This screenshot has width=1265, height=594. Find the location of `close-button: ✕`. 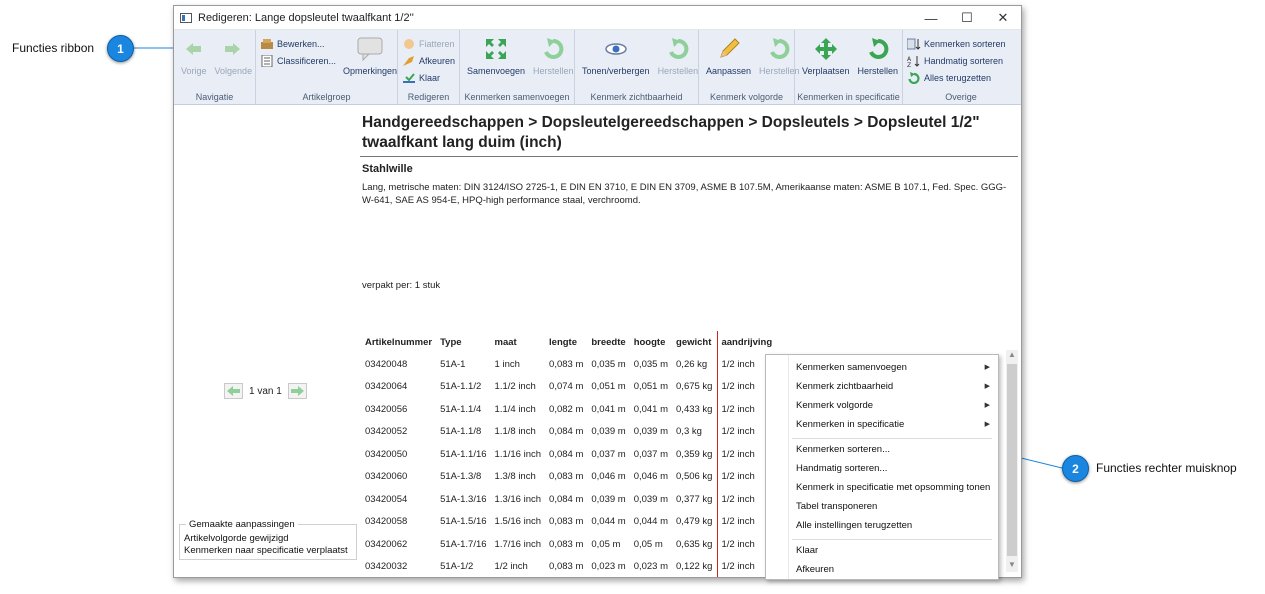

close-button: ✕ is located at coordinates (1003, 18).